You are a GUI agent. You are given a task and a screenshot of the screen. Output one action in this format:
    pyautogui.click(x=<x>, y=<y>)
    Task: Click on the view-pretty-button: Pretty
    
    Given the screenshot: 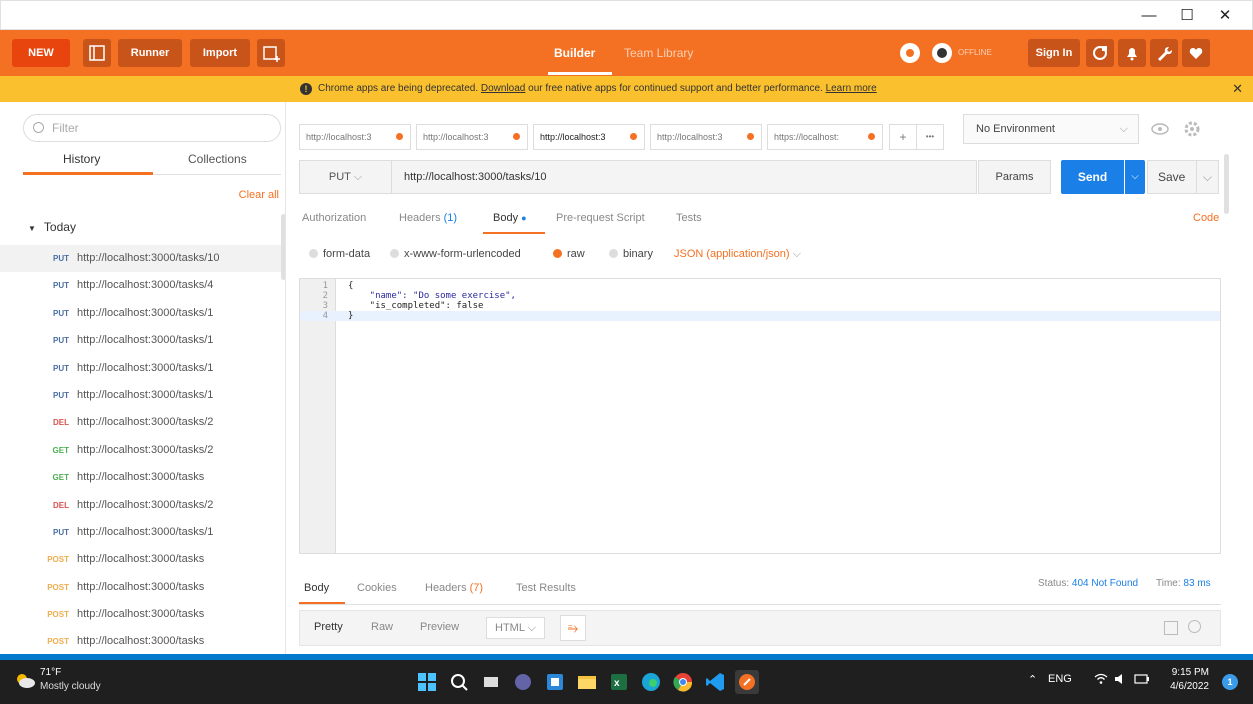 What is the action you would take?
    pyautogui.click(x=328, y=627)
    